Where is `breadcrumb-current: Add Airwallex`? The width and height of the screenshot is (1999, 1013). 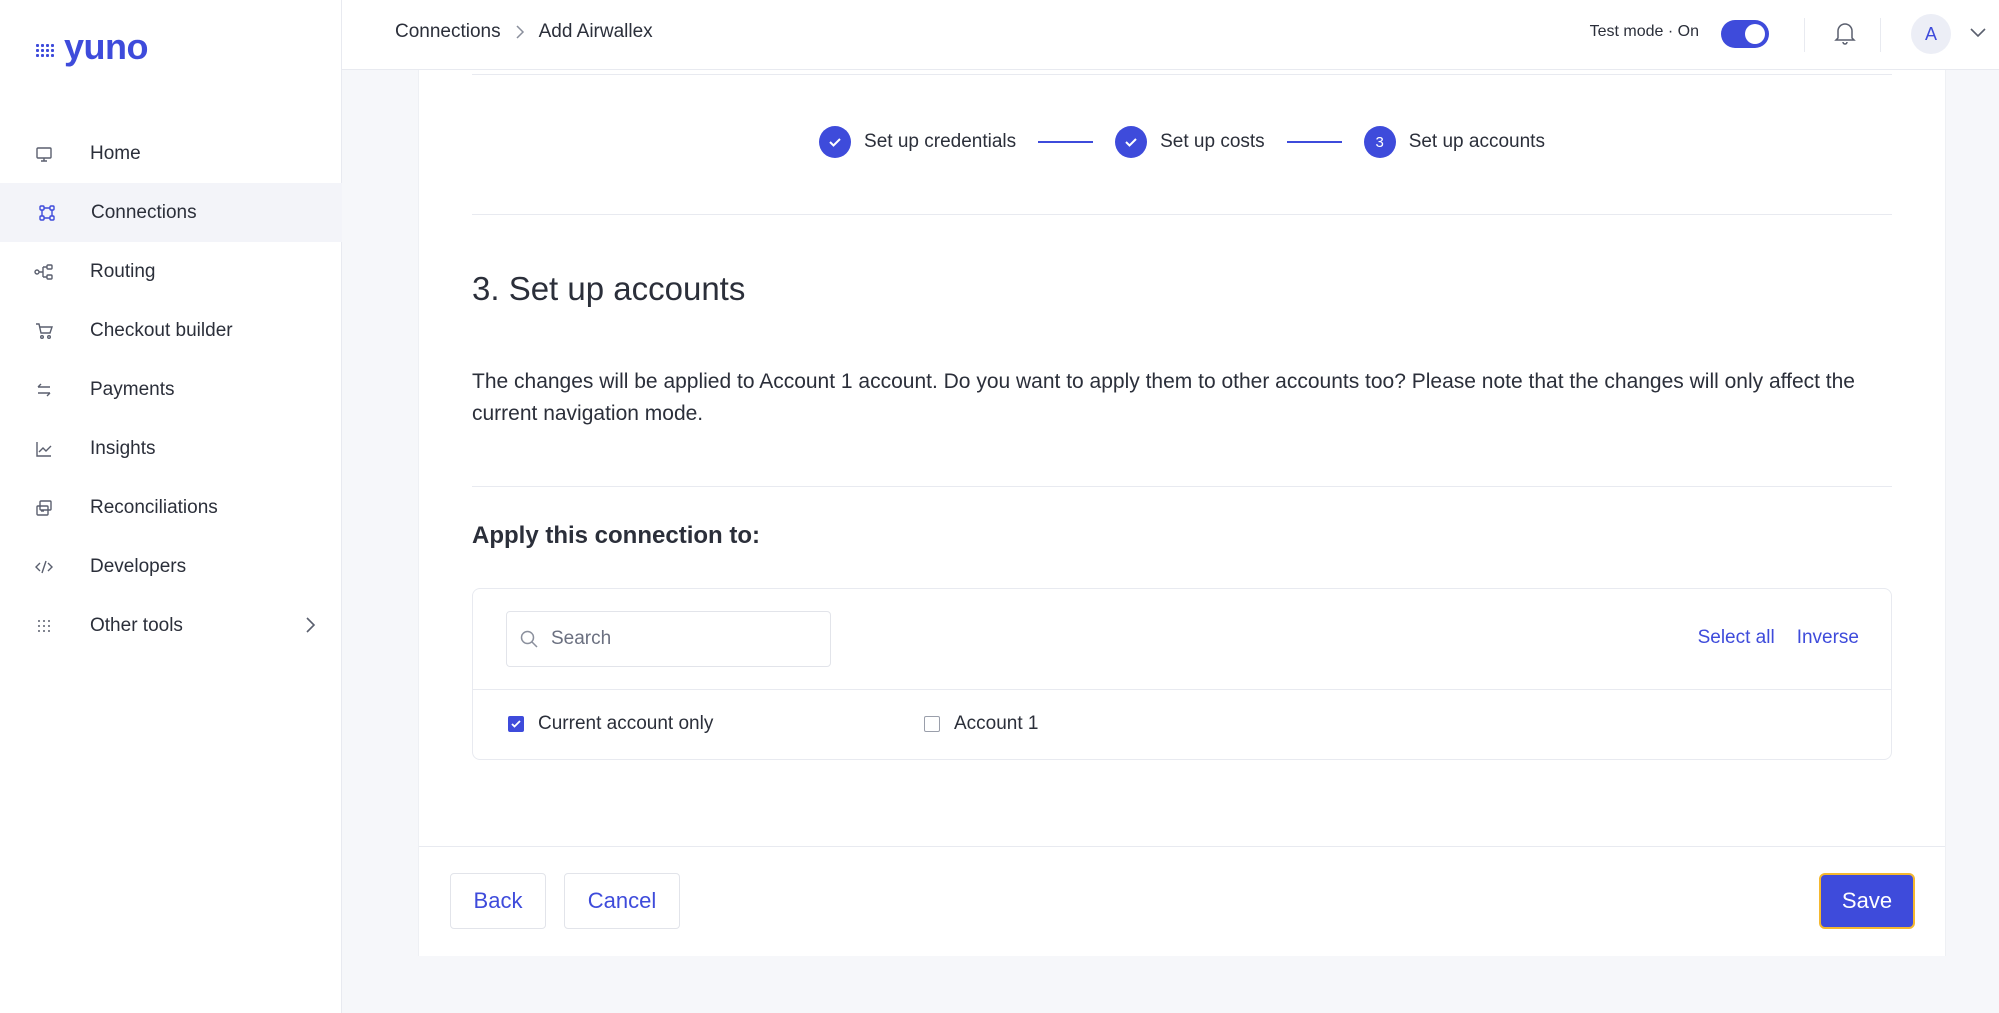 breadcrumb-current: Add Airwallex is located at coordinates (595, 31).